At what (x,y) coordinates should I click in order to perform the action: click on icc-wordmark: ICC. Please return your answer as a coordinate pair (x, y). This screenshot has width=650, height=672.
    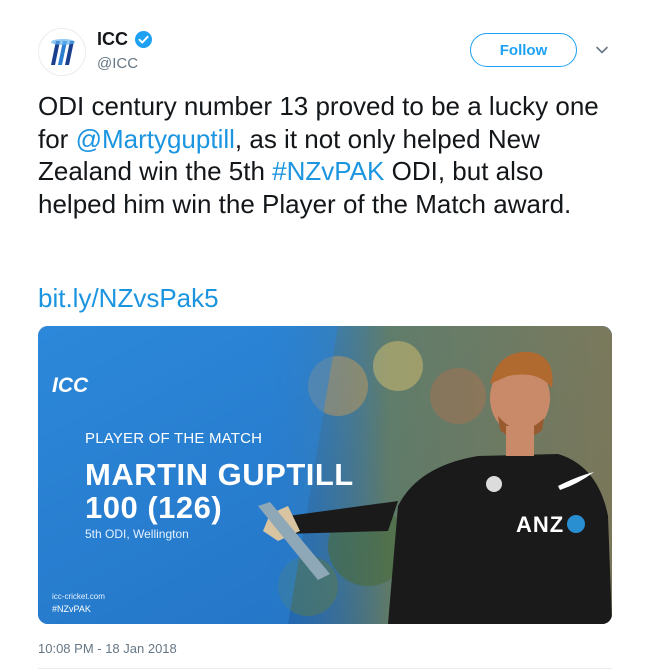
    Looking at the image, I should click on (70, 385).